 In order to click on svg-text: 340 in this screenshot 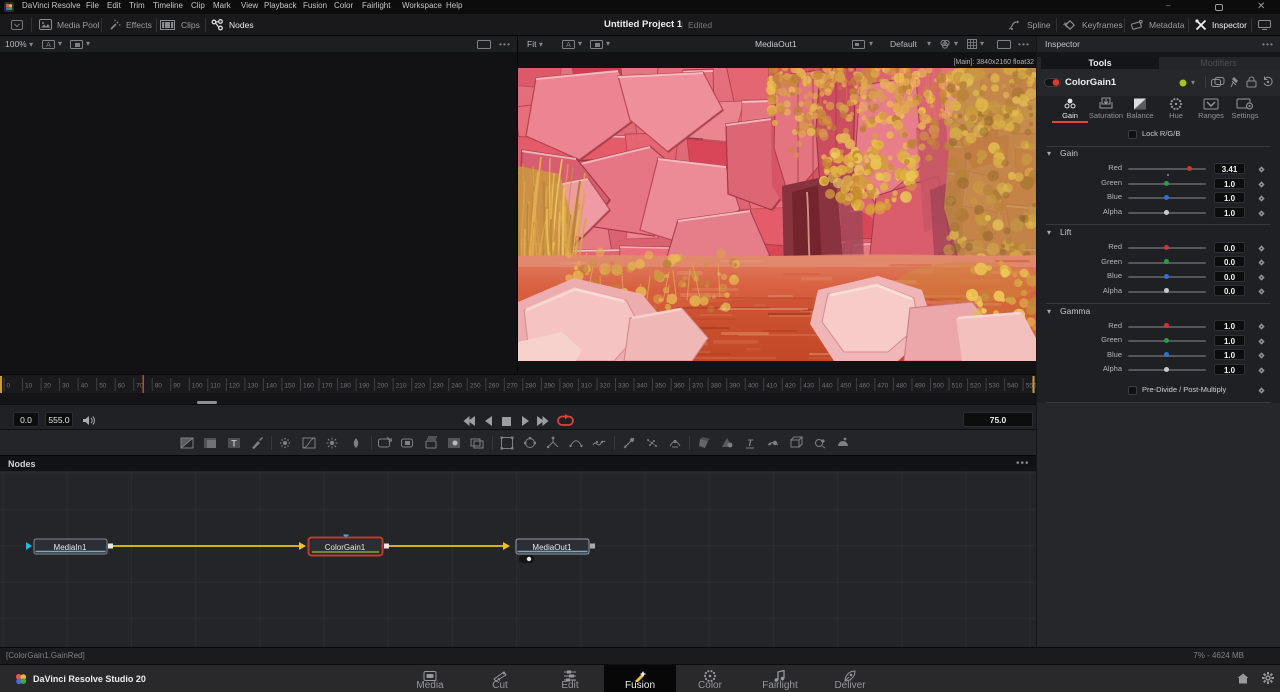, I will do `click(642, 386)`.